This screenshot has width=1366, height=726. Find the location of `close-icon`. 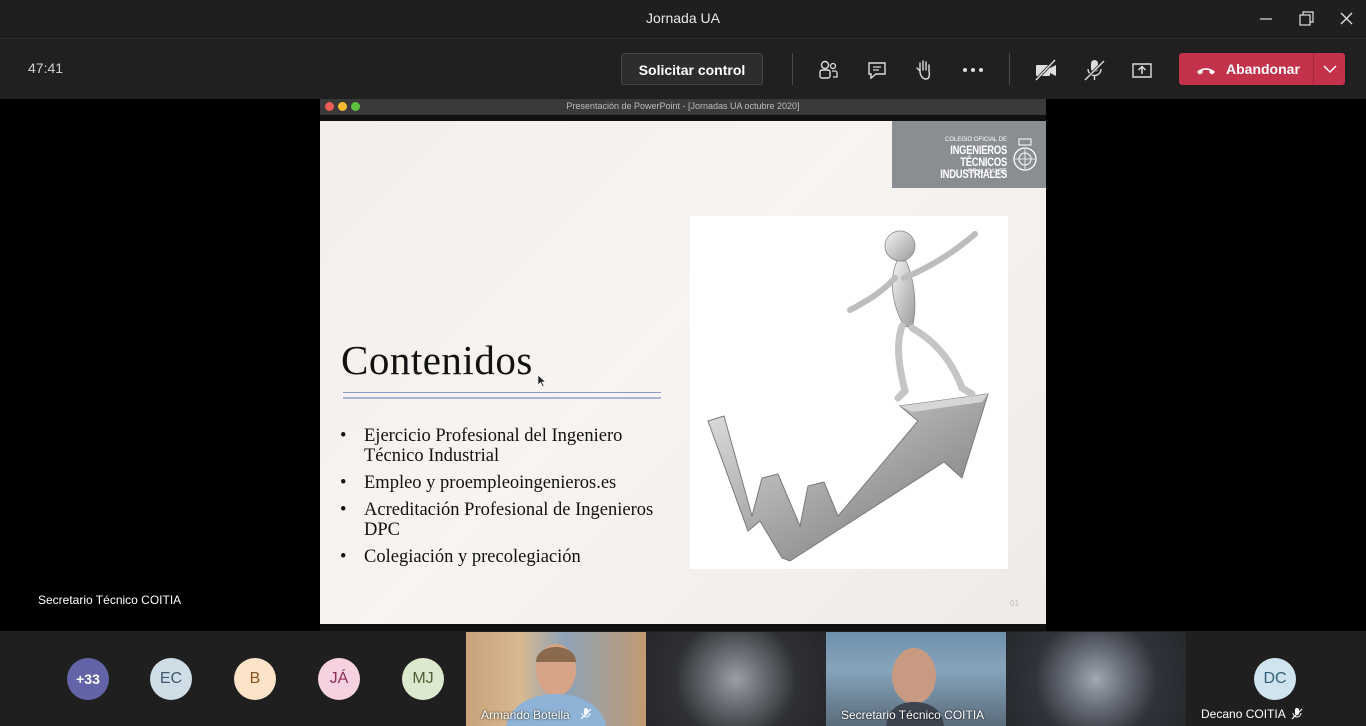

close-icon is located at coordinates (1346, 18).